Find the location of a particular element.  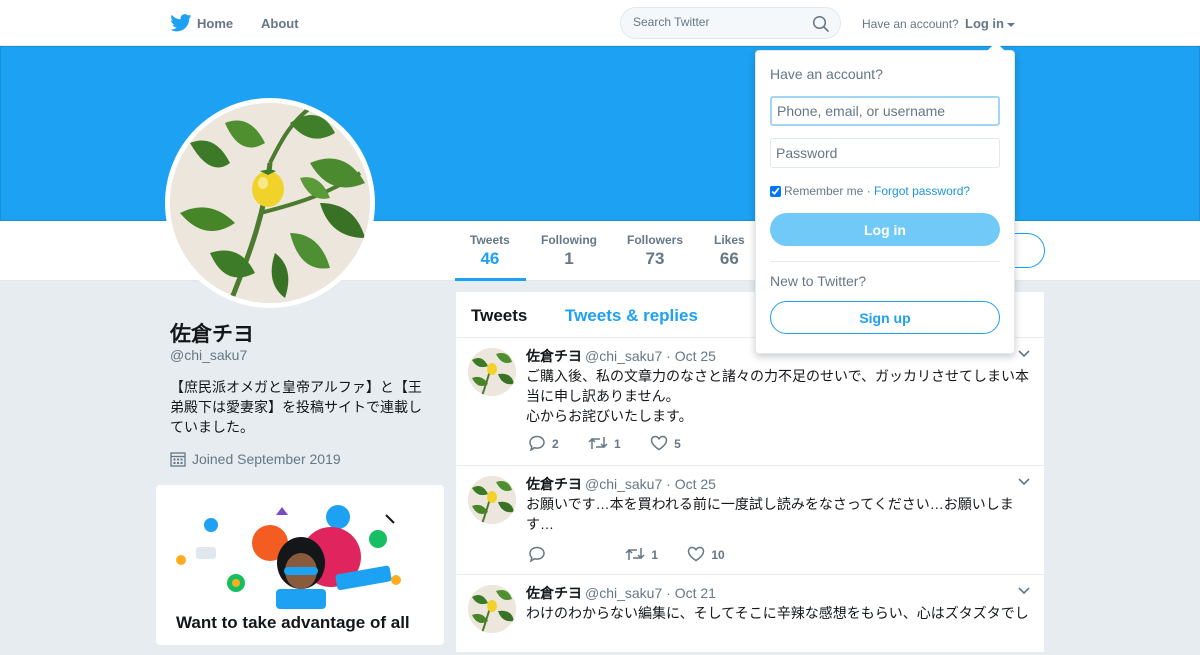

dropdown-arrow is located at coordinates (996, 46).